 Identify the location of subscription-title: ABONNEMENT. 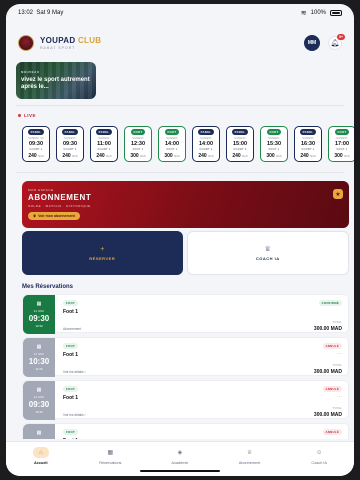
(60, 197).